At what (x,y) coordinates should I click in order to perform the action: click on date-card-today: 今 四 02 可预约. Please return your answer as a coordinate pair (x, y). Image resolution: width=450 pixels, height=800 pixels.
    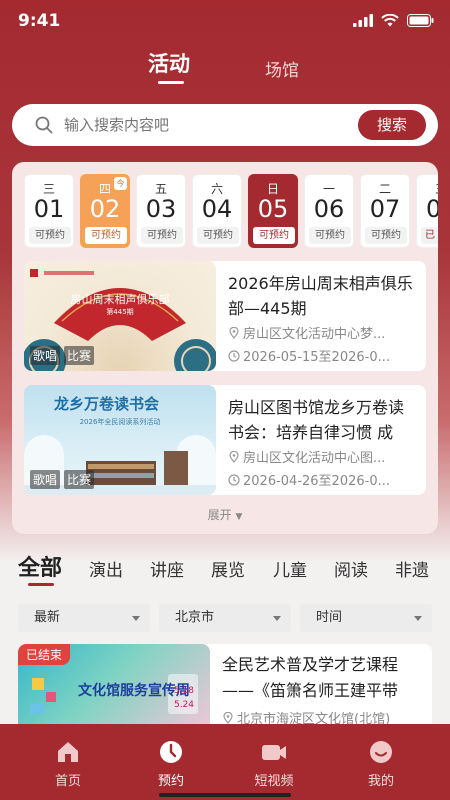
    Looking at the image, I should click on (105, 211).